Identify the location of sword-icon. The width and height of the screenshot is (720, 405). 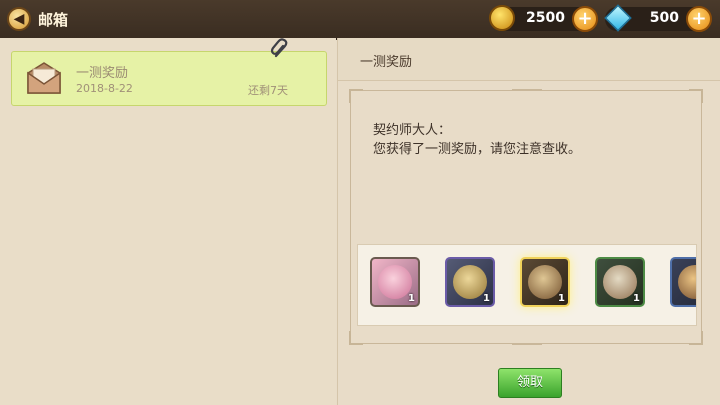
(545, 282).